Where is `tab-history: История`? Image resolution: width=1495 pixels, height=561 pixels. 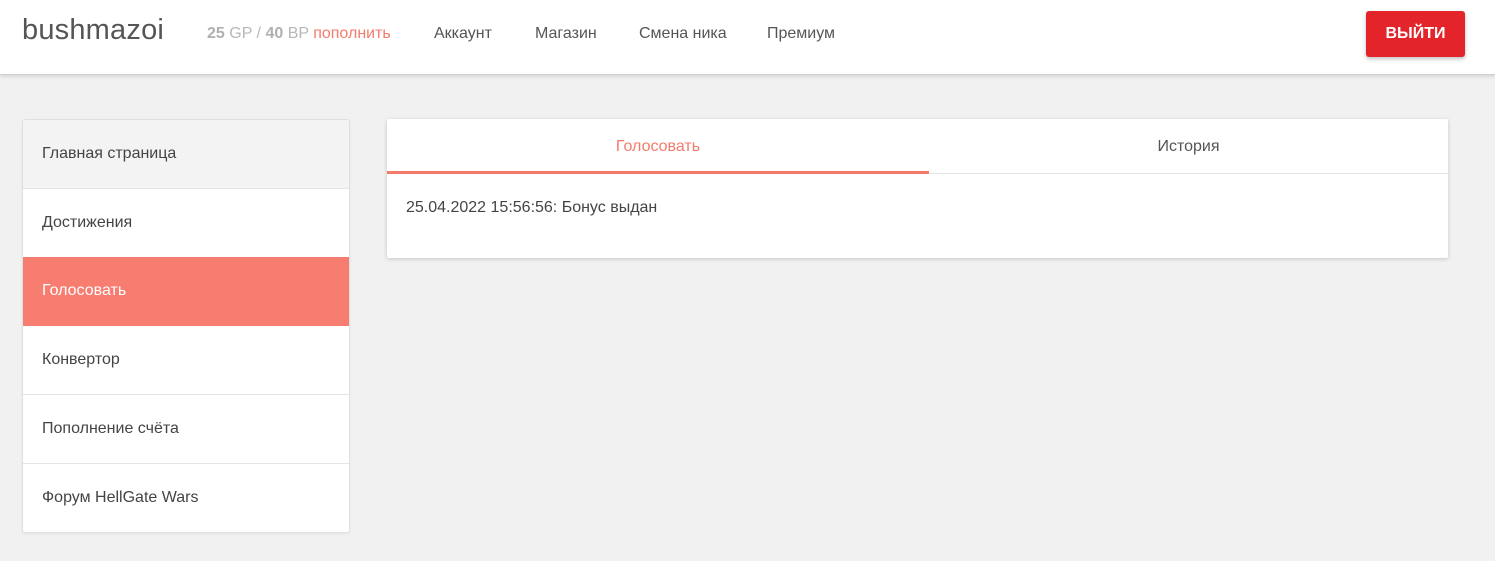 tab-history: История is located at coordinates (1188, 146).